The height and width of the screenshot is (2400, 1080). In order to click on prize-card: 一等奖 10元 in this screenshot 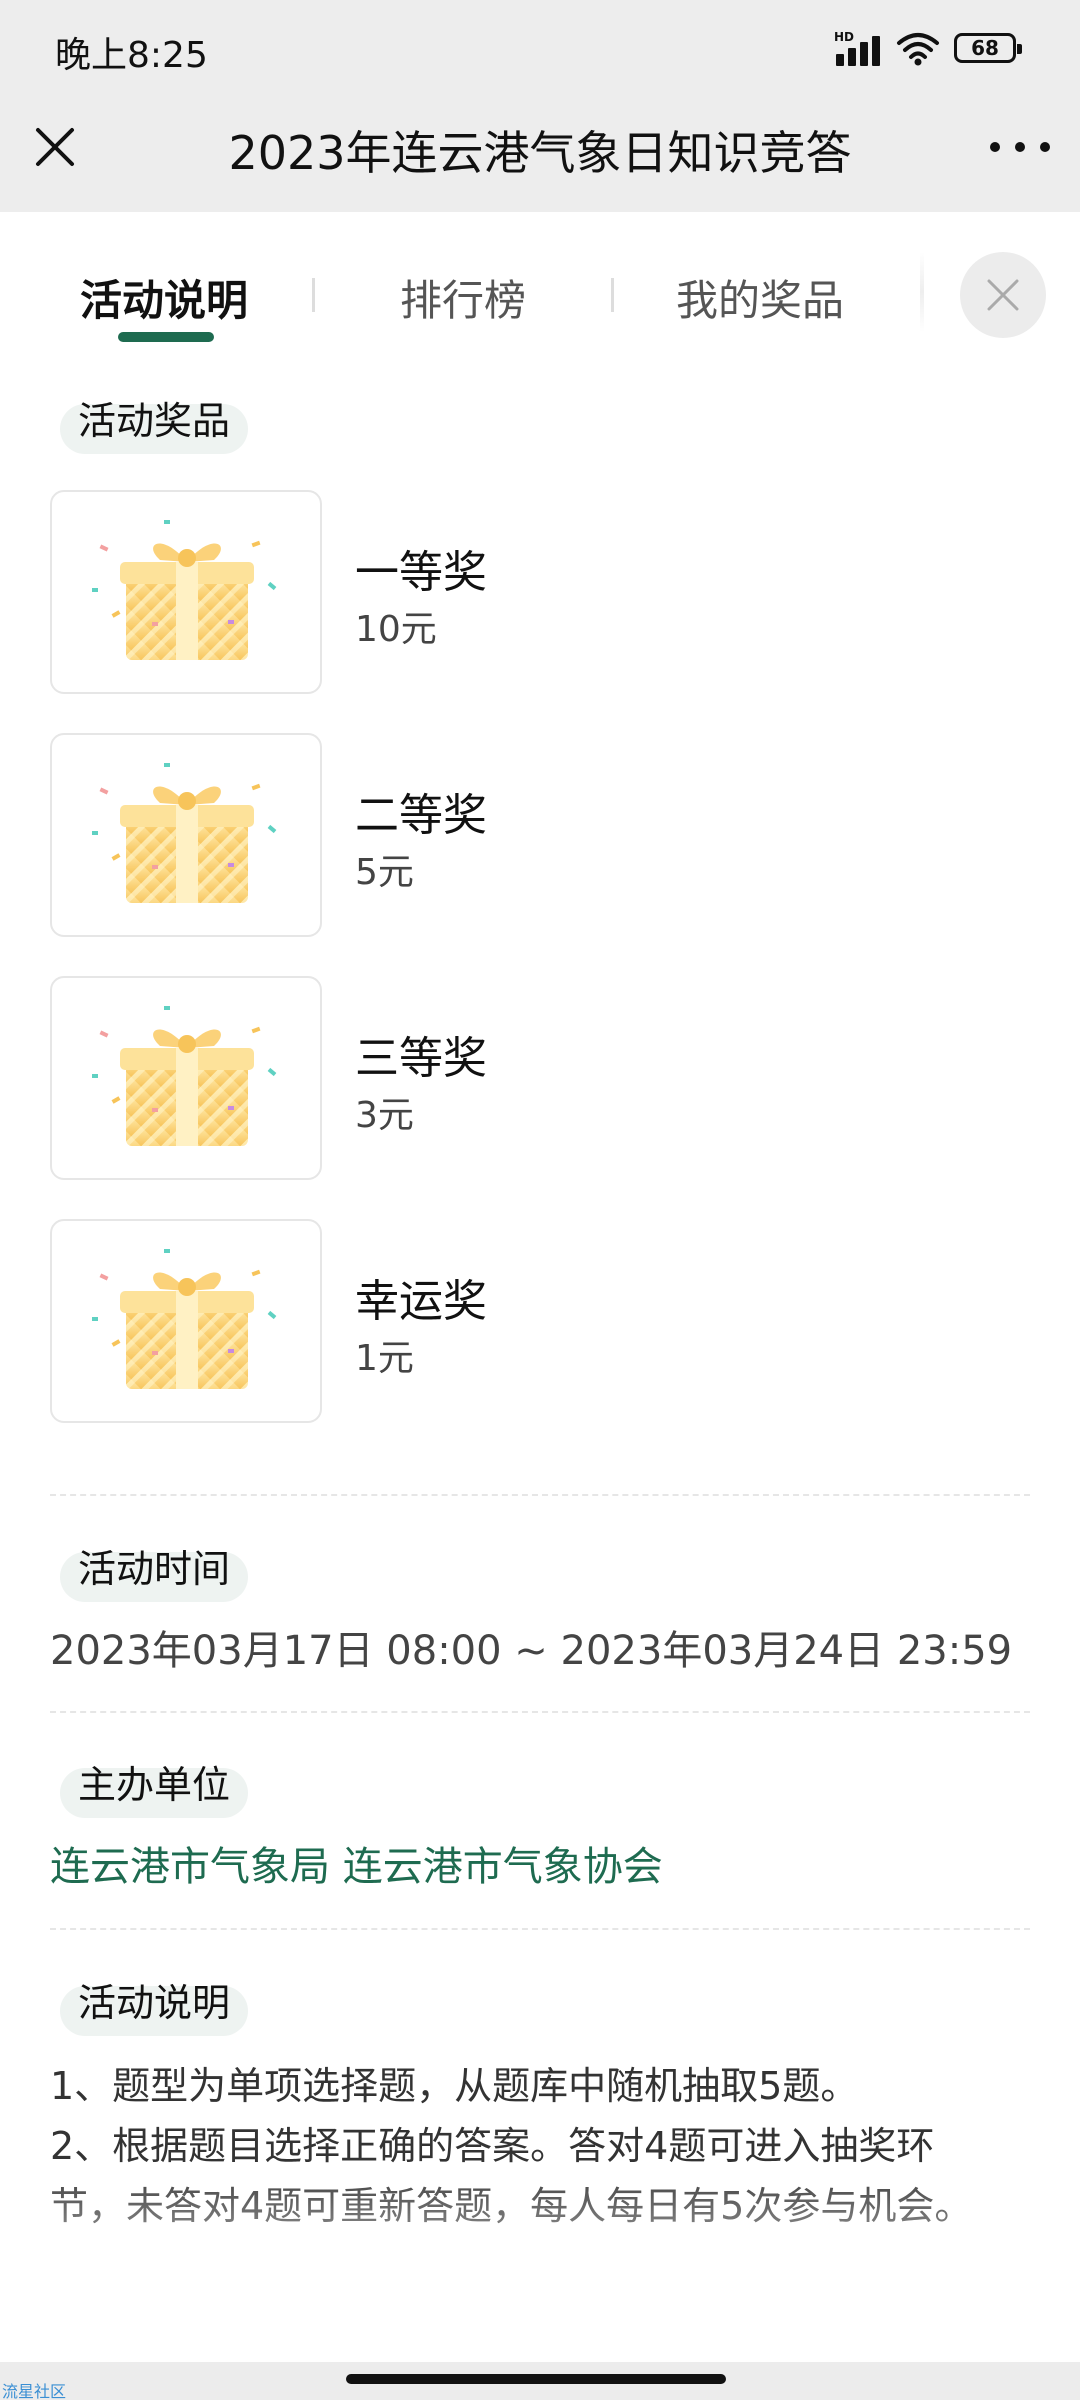, I will do `click(550, 592)`.